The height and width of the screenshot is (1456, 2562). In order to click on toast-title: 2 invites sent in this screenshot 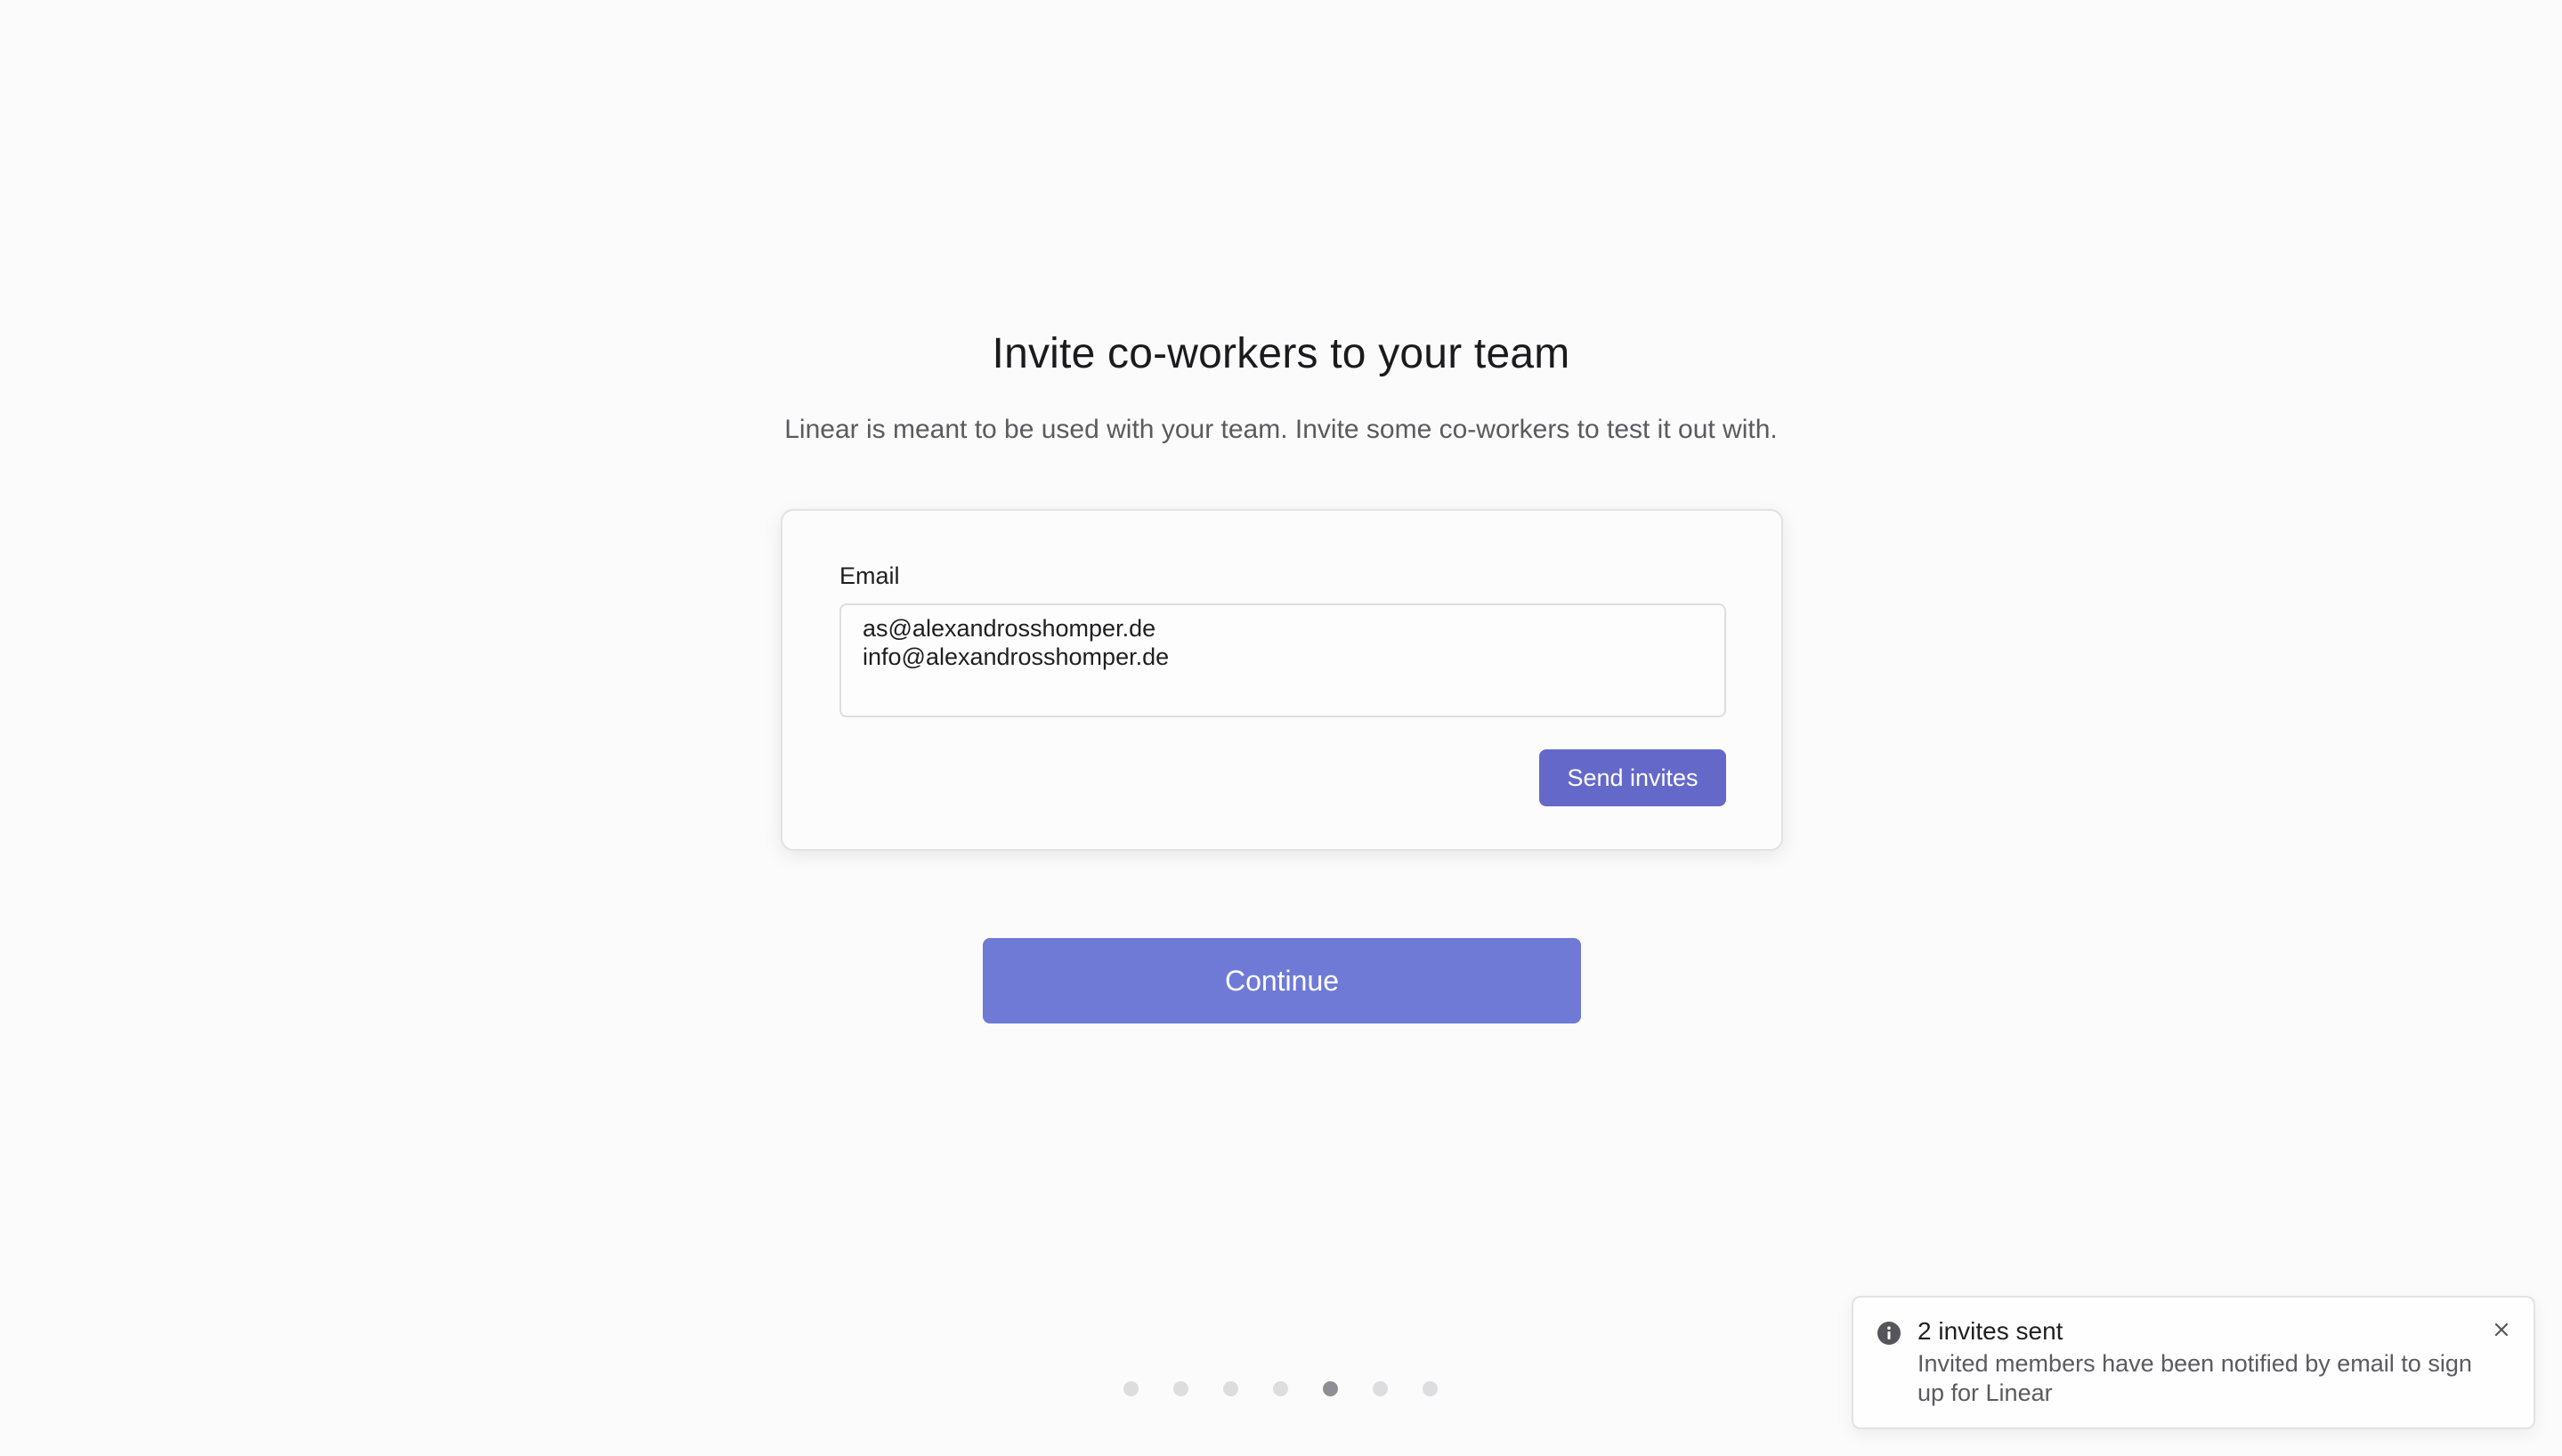, I will do `click(1990, 1331)`.